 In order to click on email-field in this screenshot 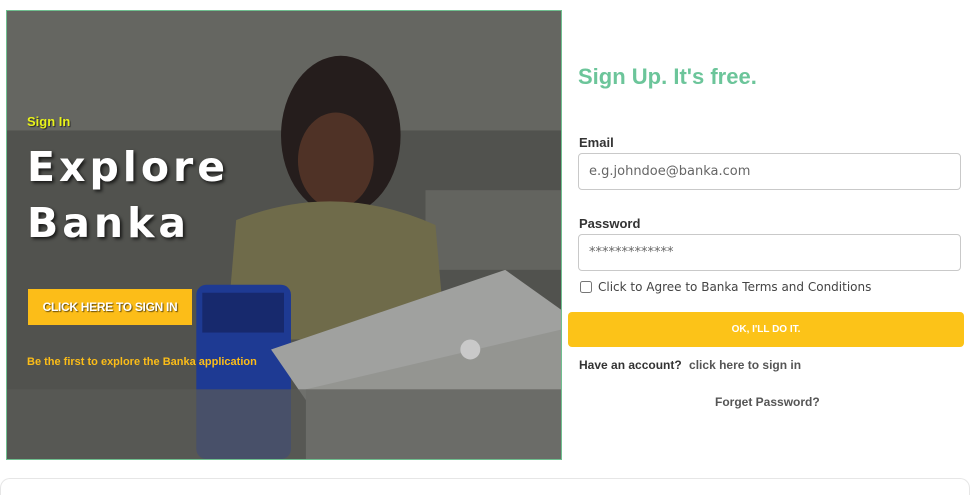, I will do `click(769, 171)`.